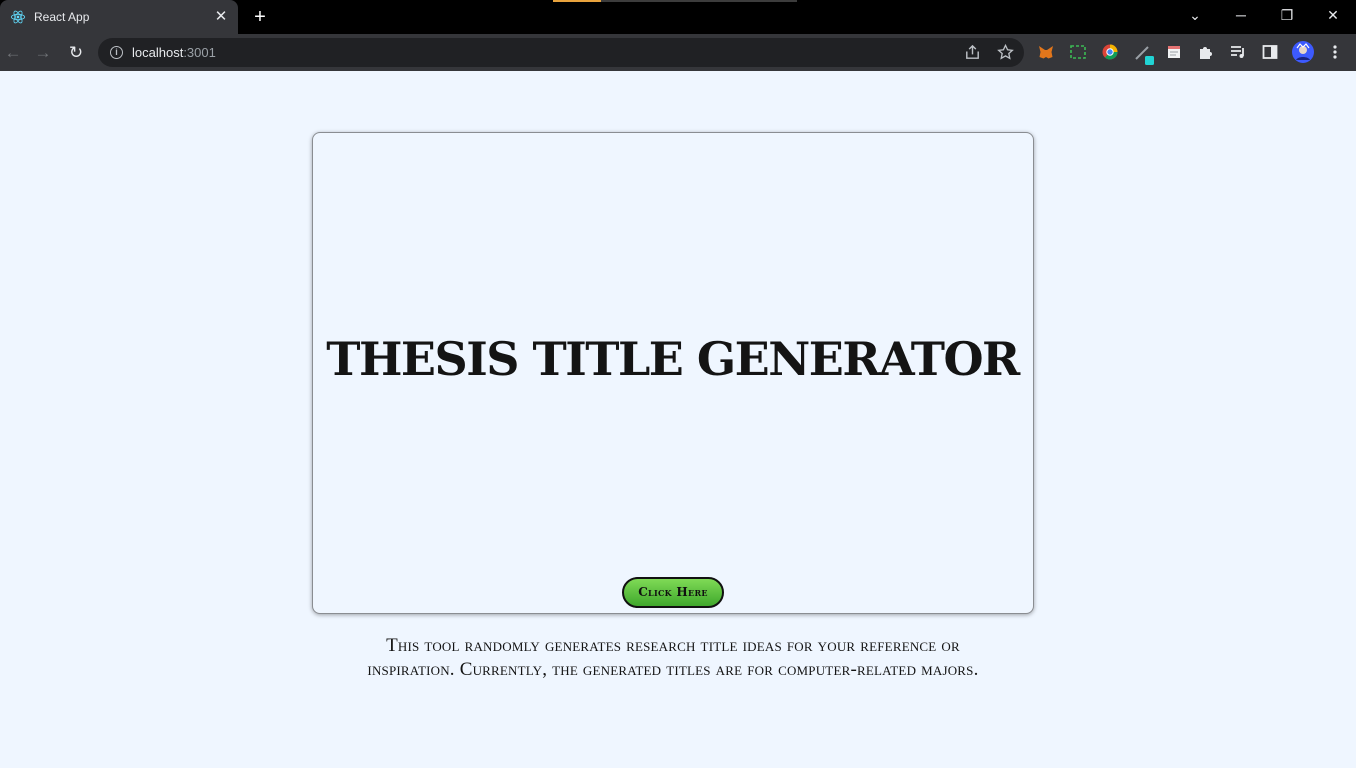  Describe the element at coordinates (673, 359) in the screenshot. I see `page-title: THESIS TITLE GENERATOR` at that location.